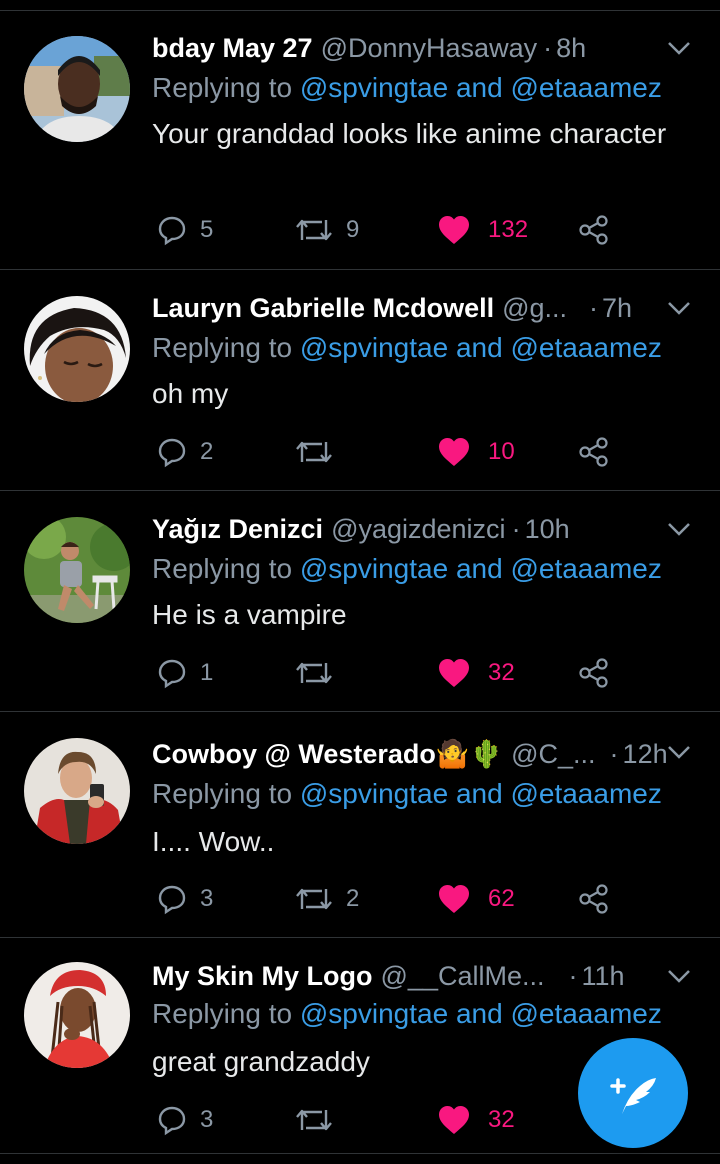 The width and height of the screenshot is (720, 1164). Describe the element at coordinates (418, 529) in the screenshot. I see `user-handle: @yagizdenizci` at that location.